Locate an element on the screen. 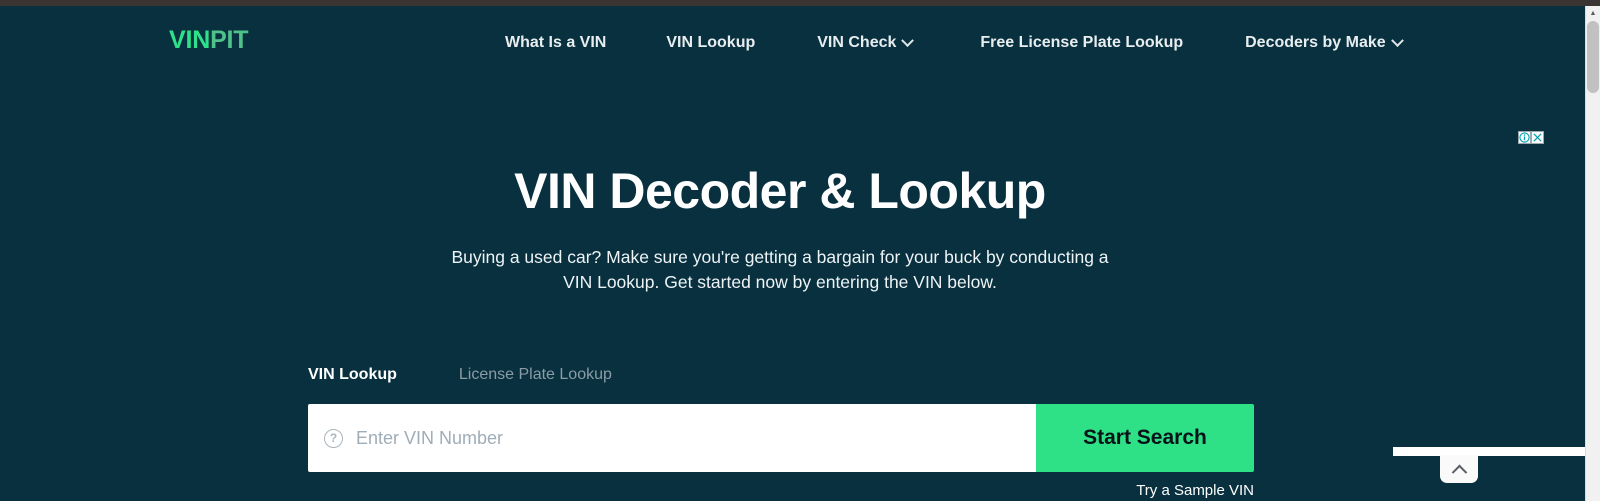 This screenshot has width=1600, height=501. vin-input-container: ? is located at coordinates (672, 438).